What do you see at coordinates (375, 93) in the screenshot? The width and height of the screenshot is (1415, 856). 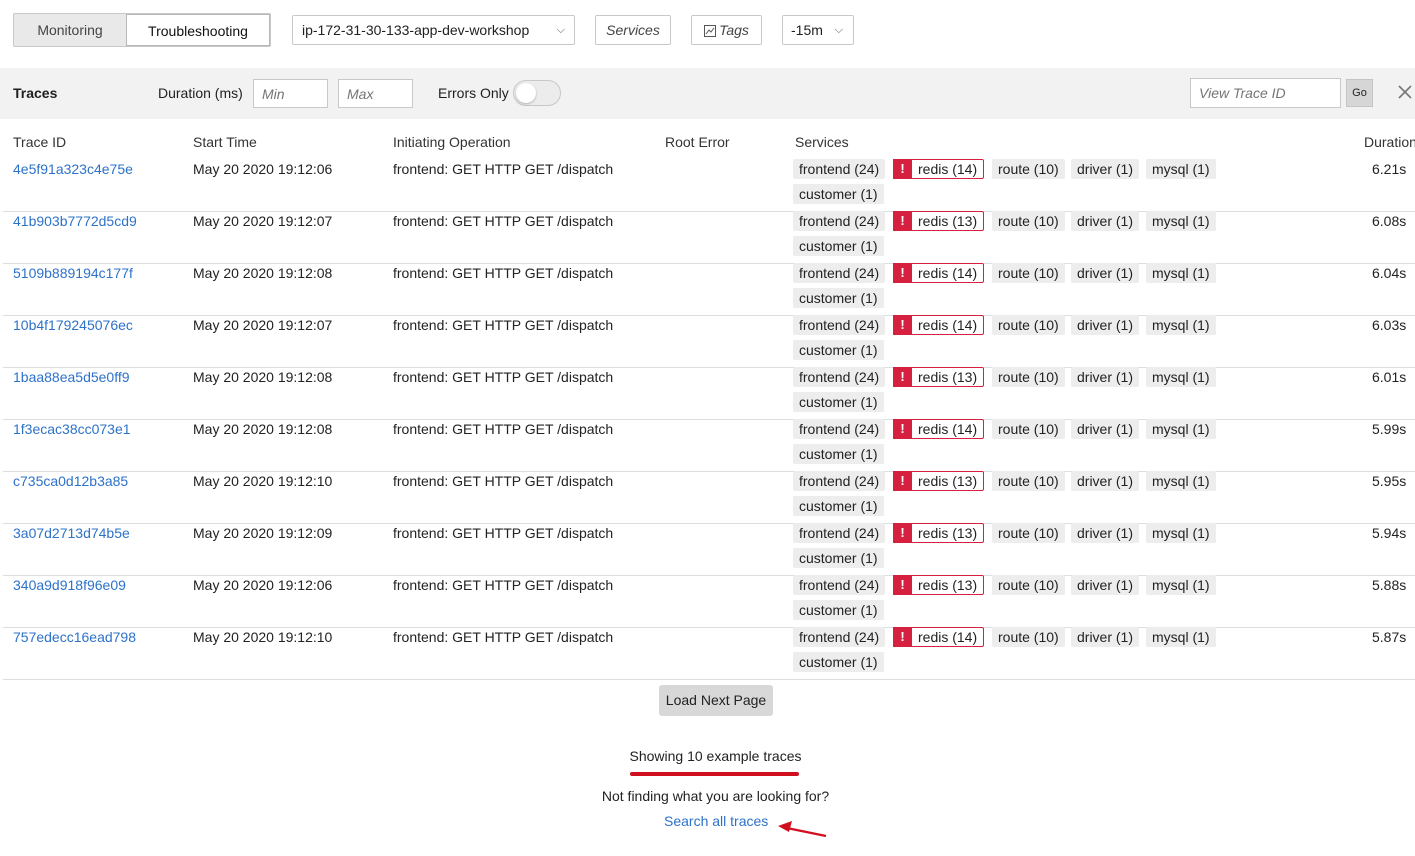 I see `duration-max-input` at bounding box center [375, 93].